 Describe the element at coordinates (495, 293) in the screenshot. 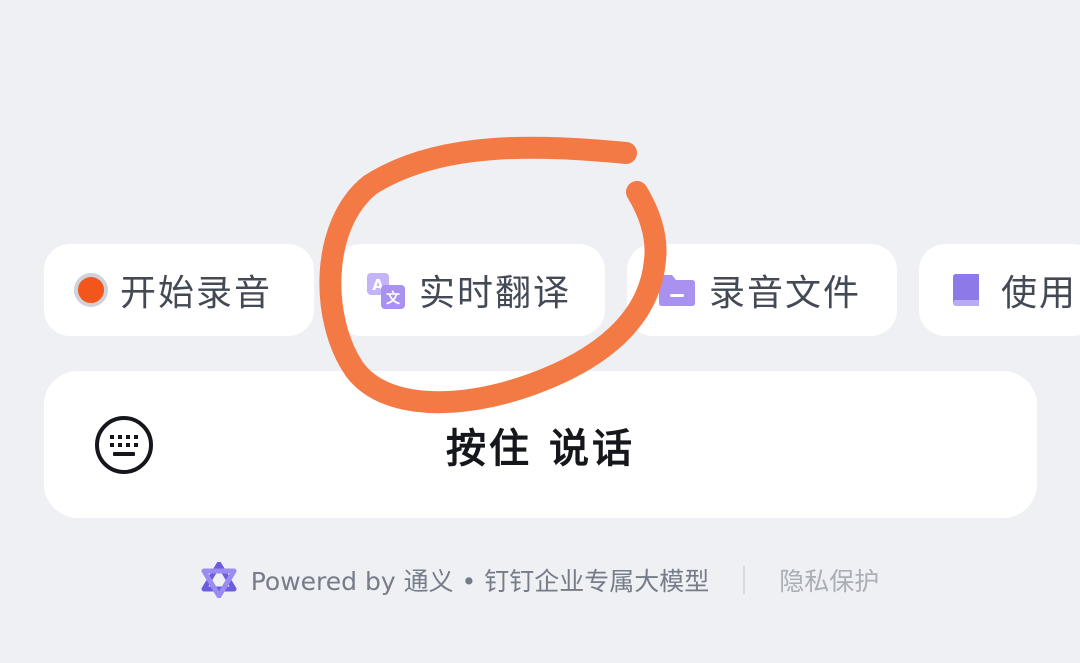

I see `chip-label: 实时翻译` at that location.